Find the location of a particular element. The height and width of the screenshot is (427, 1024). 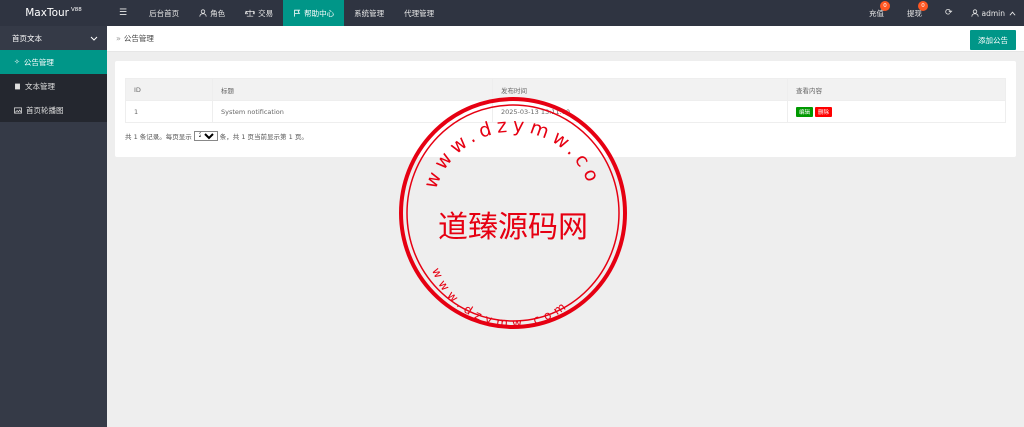

add-announcement-button: 添加公告 is located at coordinates (993, 40).